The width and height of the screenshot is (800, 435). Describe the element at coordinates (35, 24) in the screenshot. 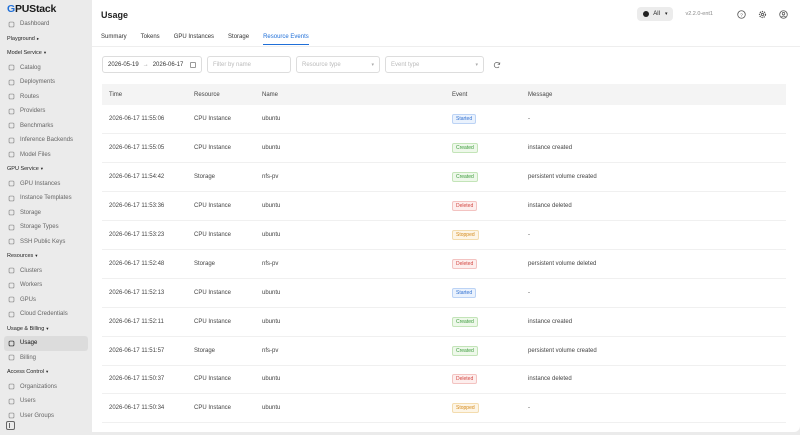

I see `sidebar-item-label: Dashboard` at that location.